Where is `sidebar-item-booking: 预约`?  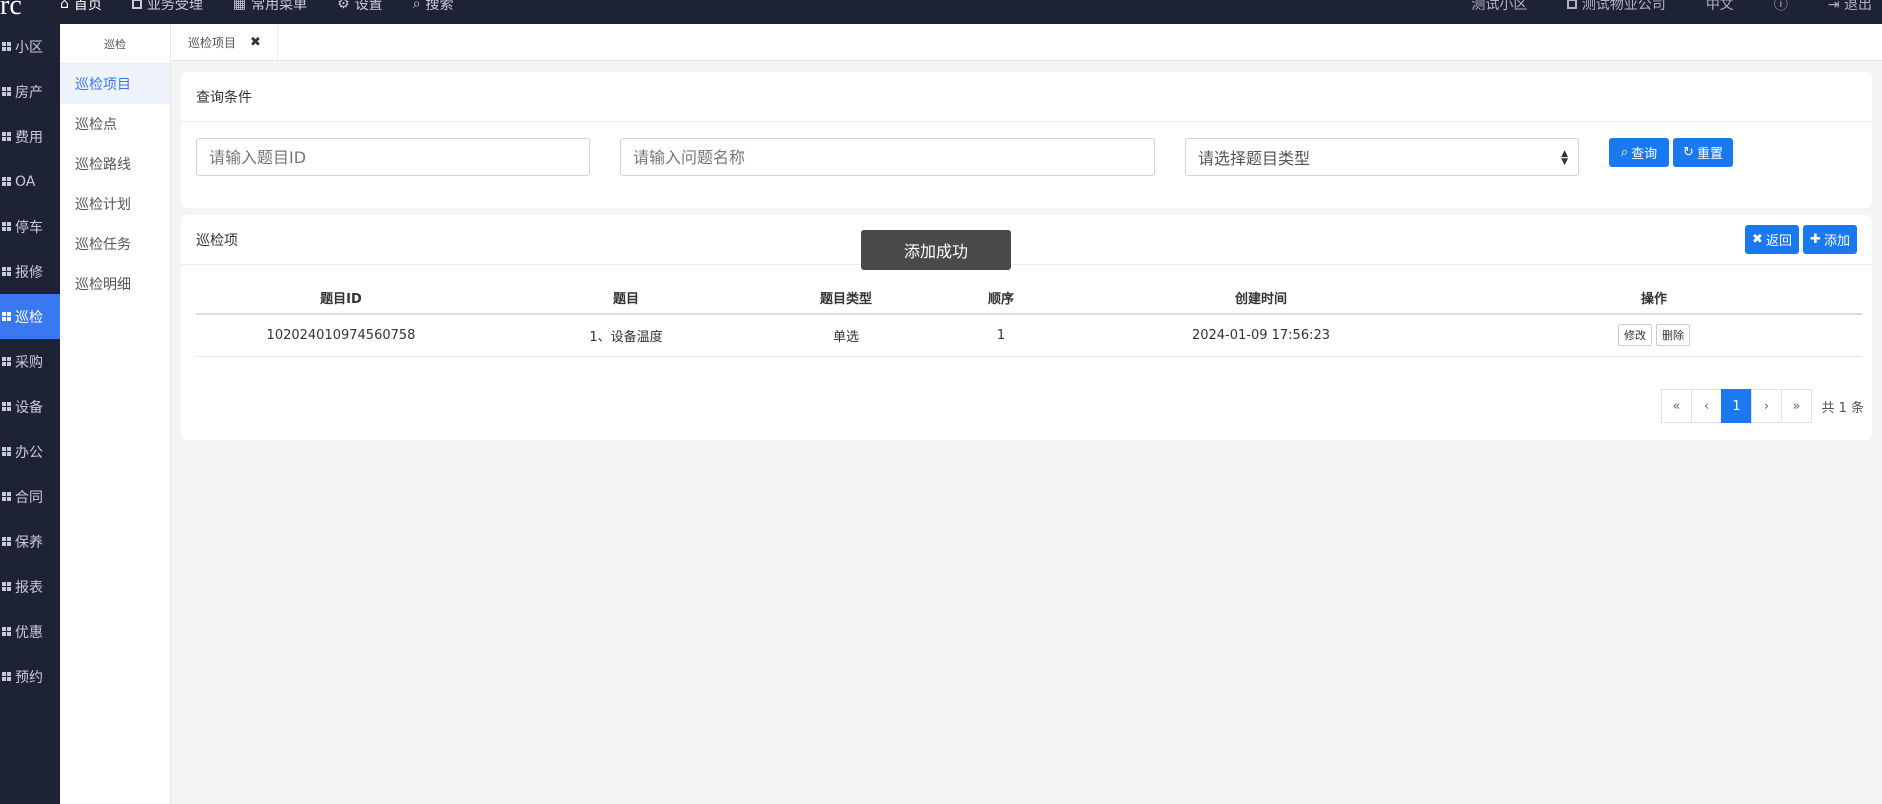
sidebar-item-booking: 预约 is located at coordinates (30, 676).